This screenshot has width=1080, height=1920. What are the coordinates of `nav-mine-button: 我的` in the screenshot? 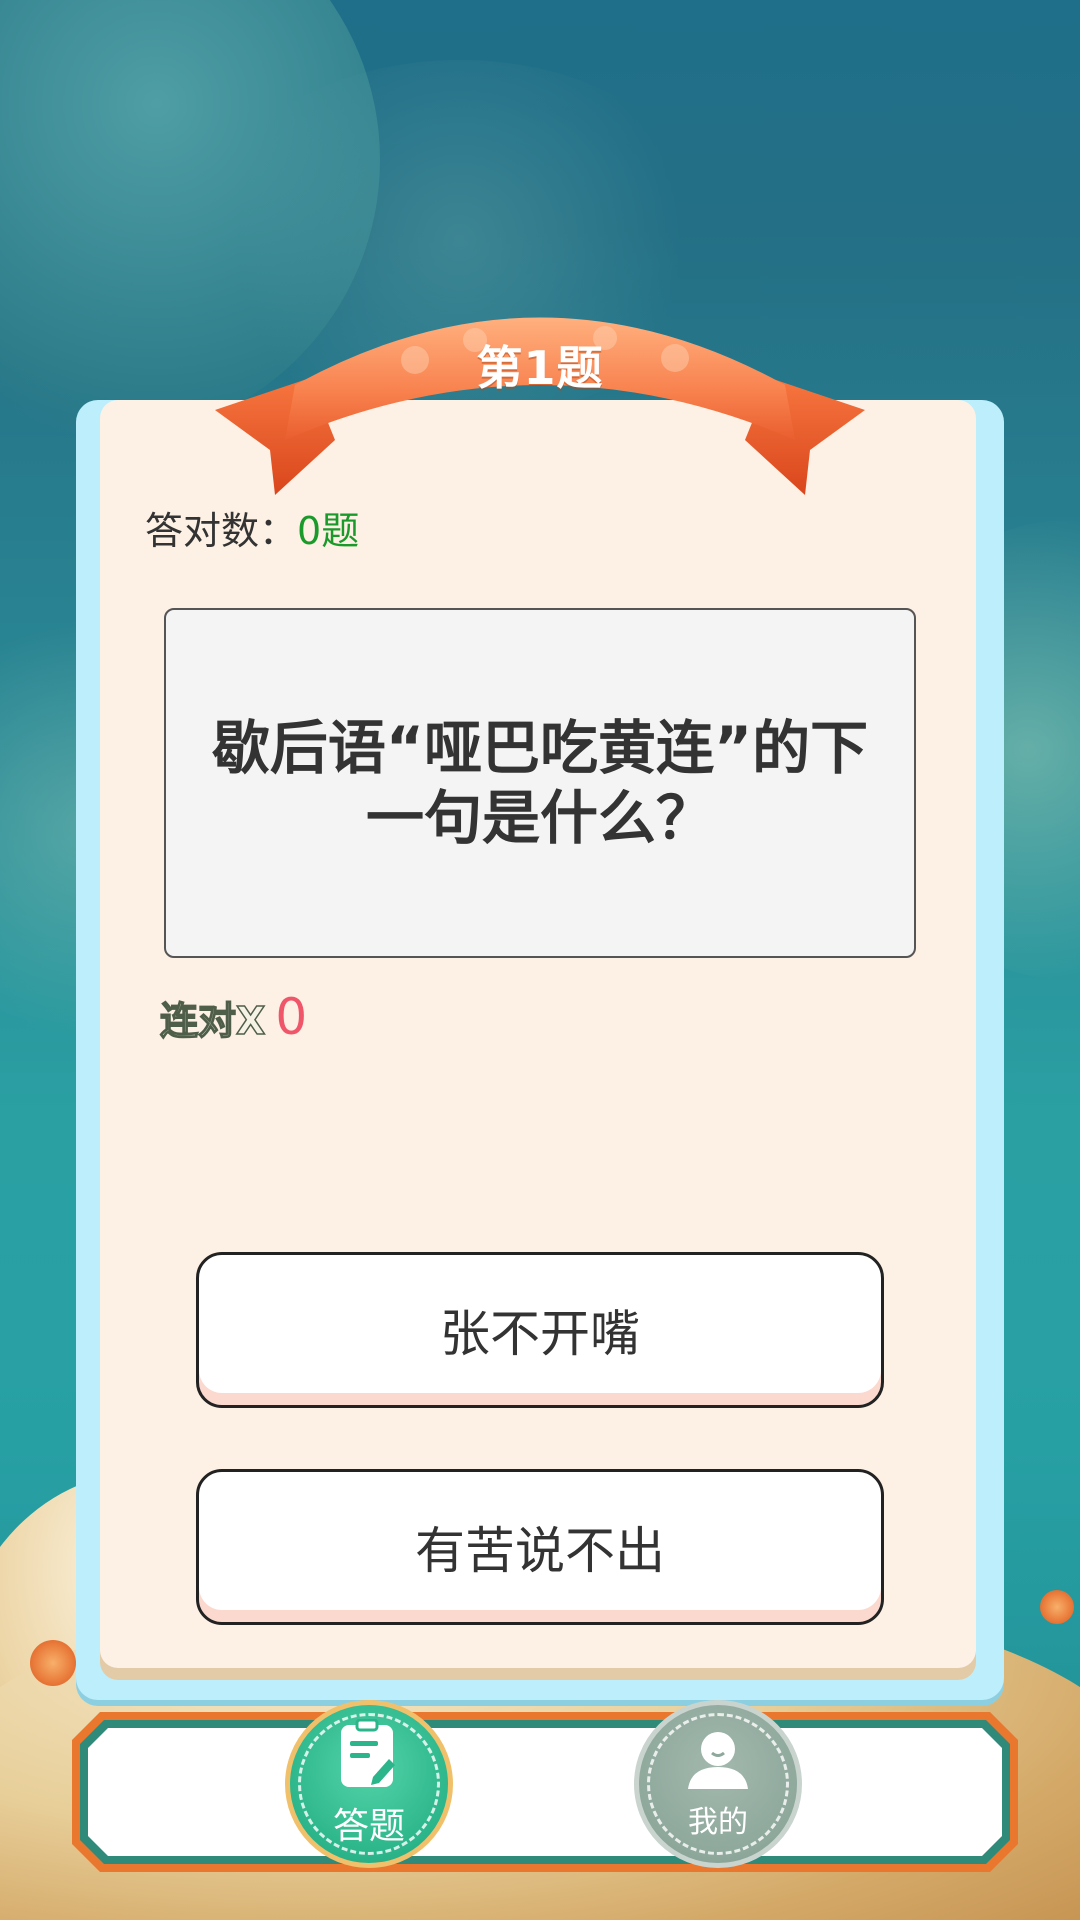 It's located at (718, 1784).